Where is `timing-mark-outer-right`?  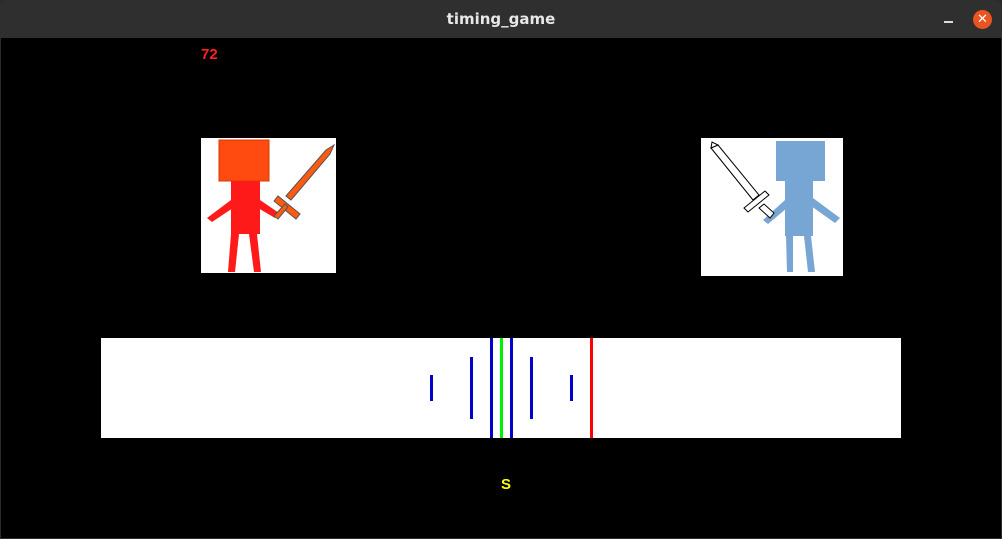 timing-mark-outer-right is located at coordinates (571, 388).